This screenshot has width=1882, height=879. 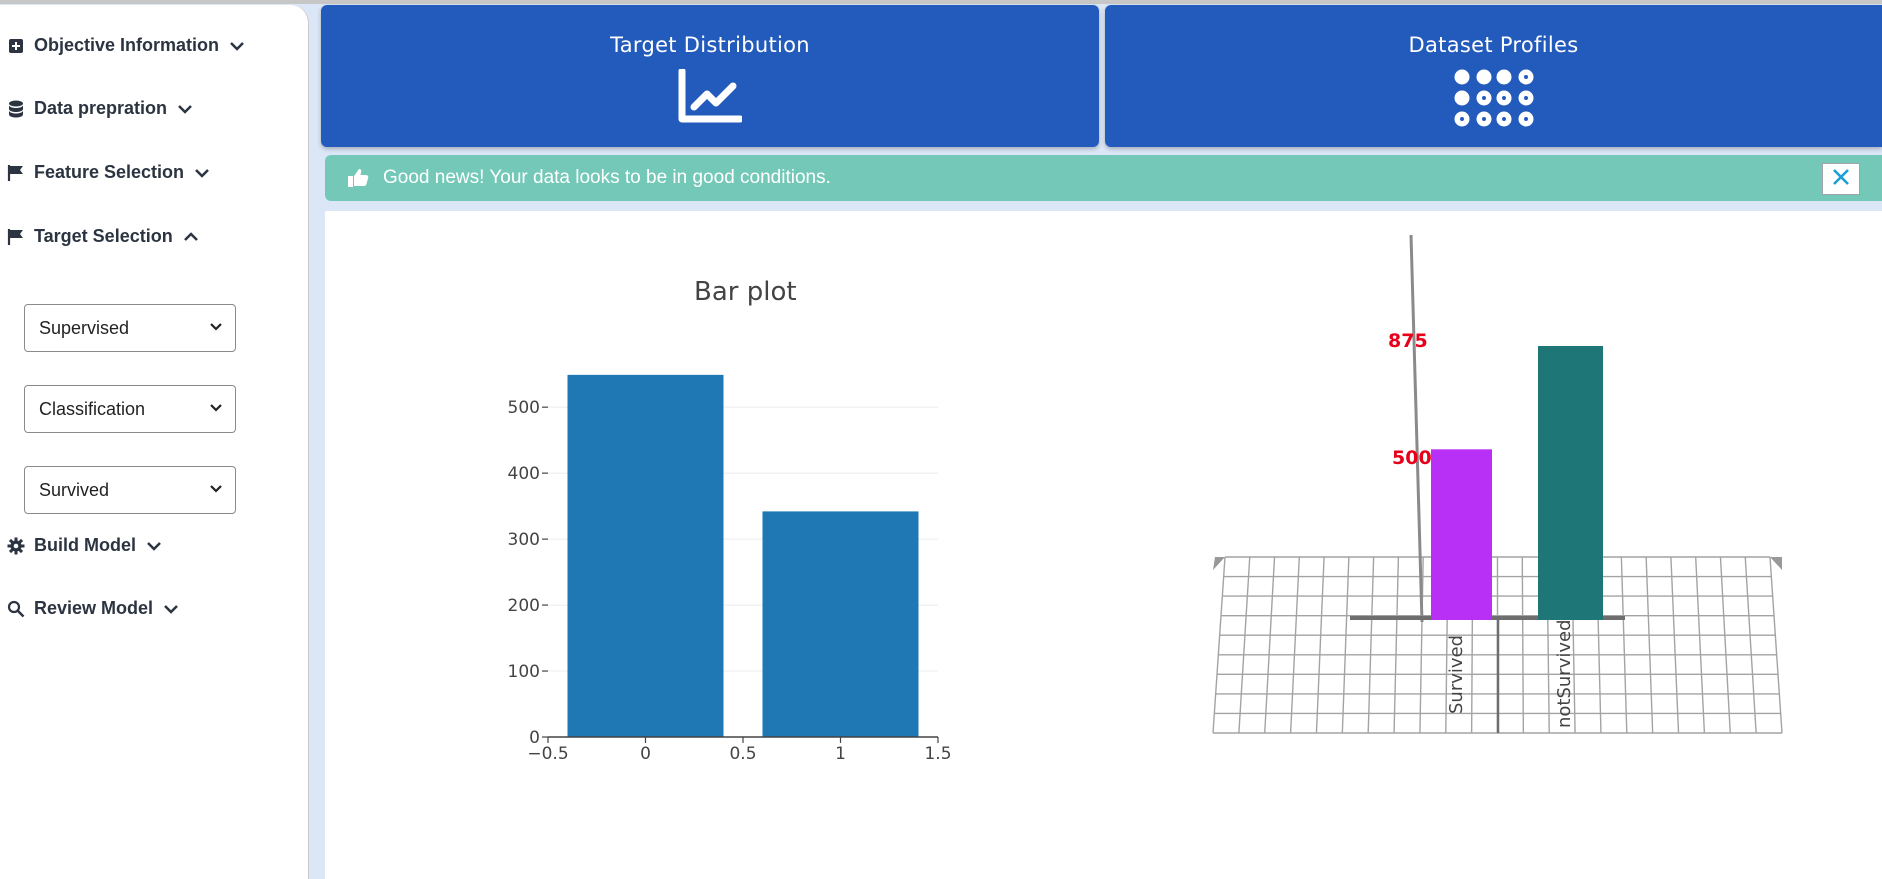 I want to click on value-label-3d: 500, so click(x=1412, y=458).